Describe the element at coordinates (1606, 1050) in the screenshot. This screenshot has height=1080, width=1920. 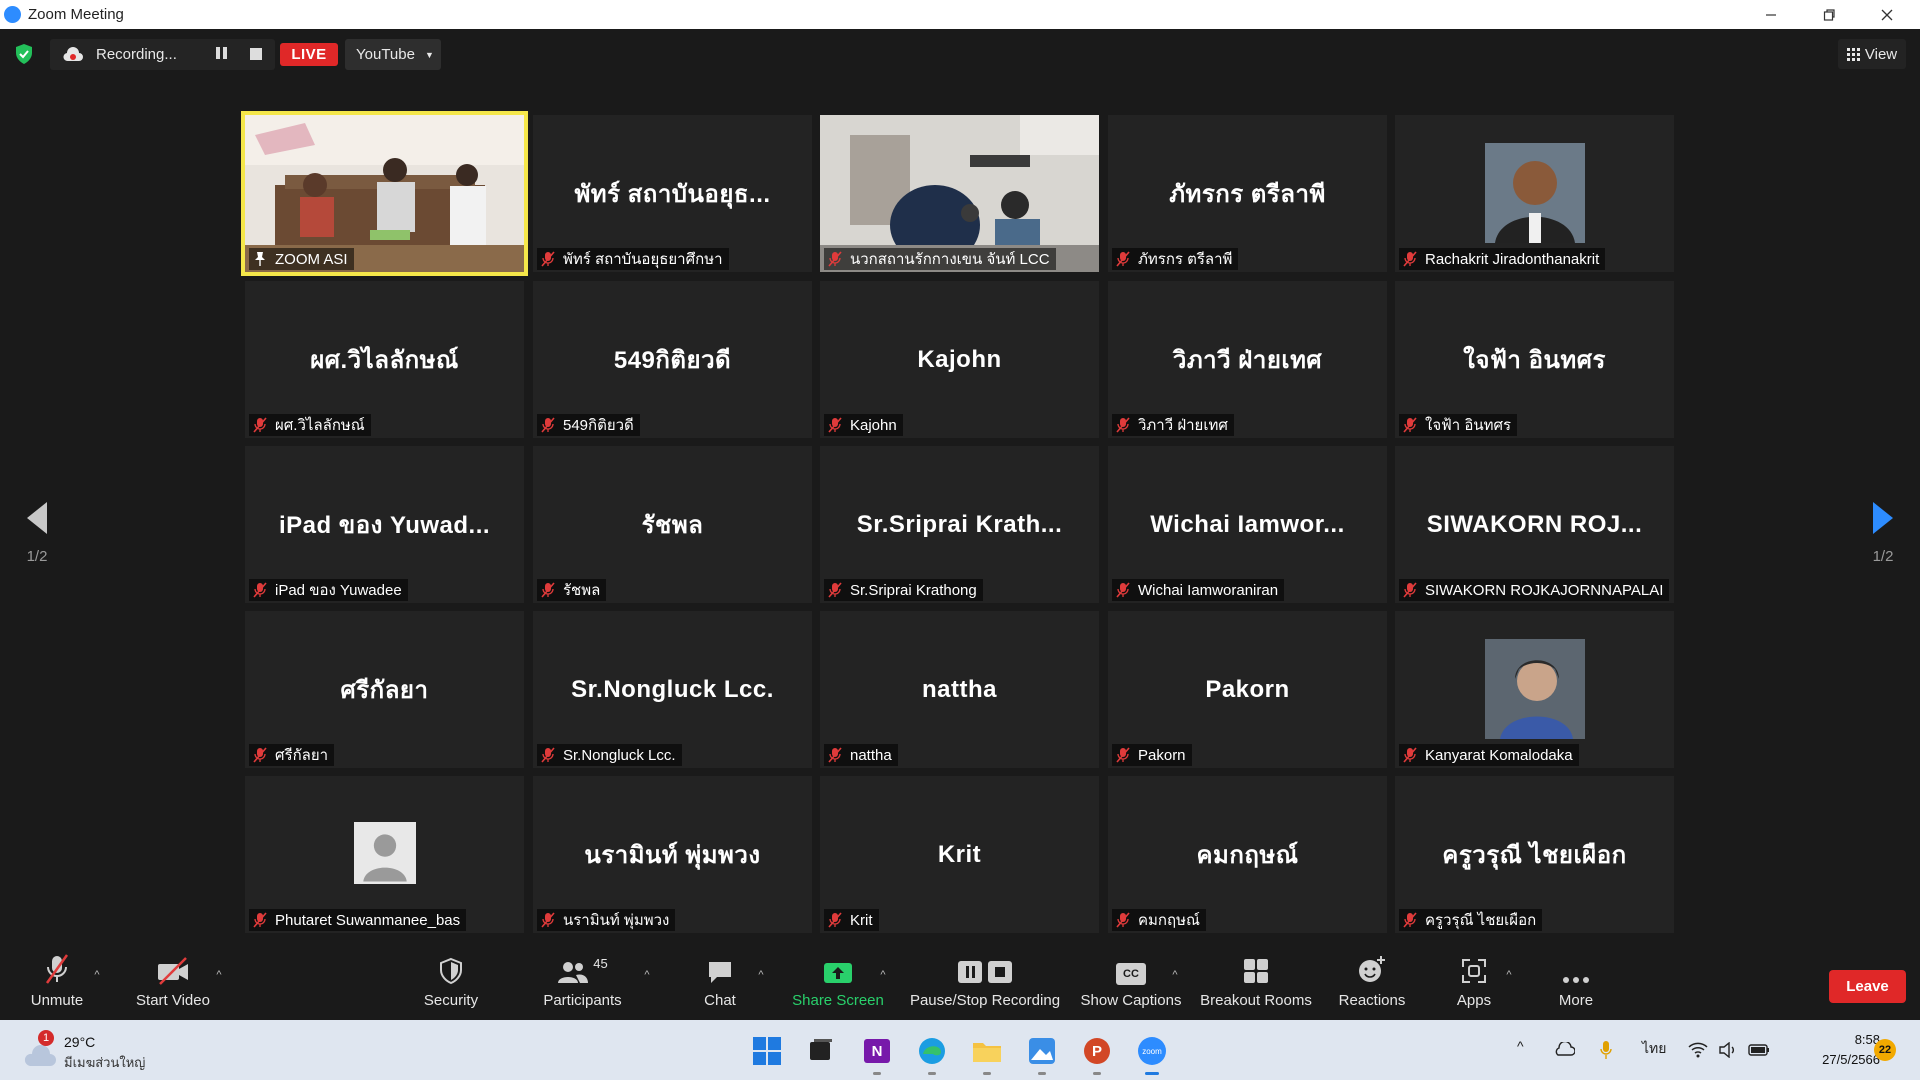
I see `microphone-tray-icon` at that location.